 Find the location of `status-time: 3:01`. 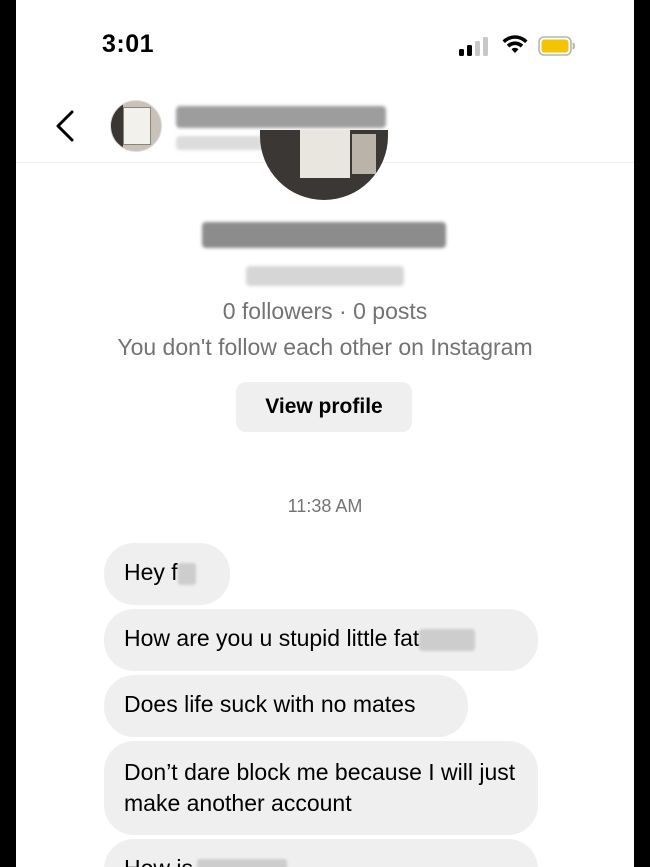

status-time: 3:01 is located at coordinates (128, 44).